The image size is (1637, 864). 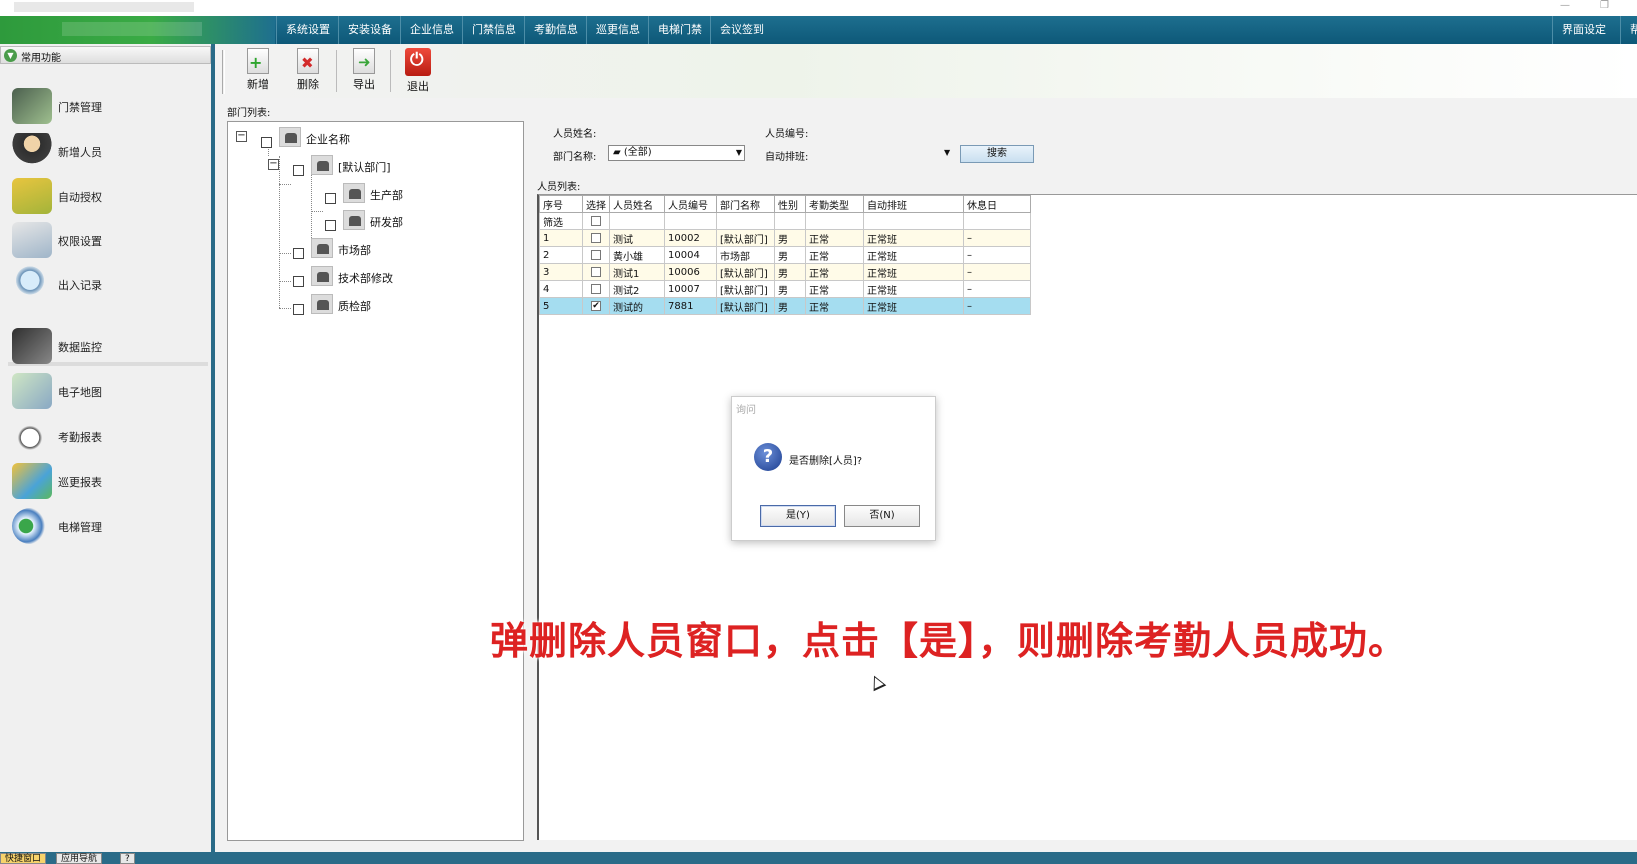 What do you see at coordinates (307, 30) in the screenshot?
I see `menu-system-settings: 系统设置` at bounding box center [307, 30].